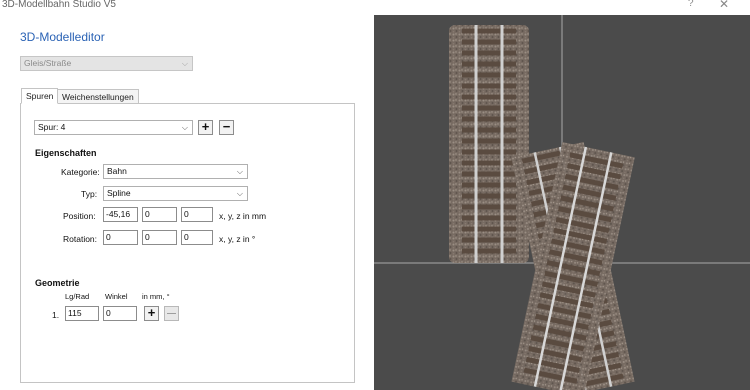  Describe the element at coordinates (226, 127) in the screenshot. I see `remove-spur-button: −` at that location.